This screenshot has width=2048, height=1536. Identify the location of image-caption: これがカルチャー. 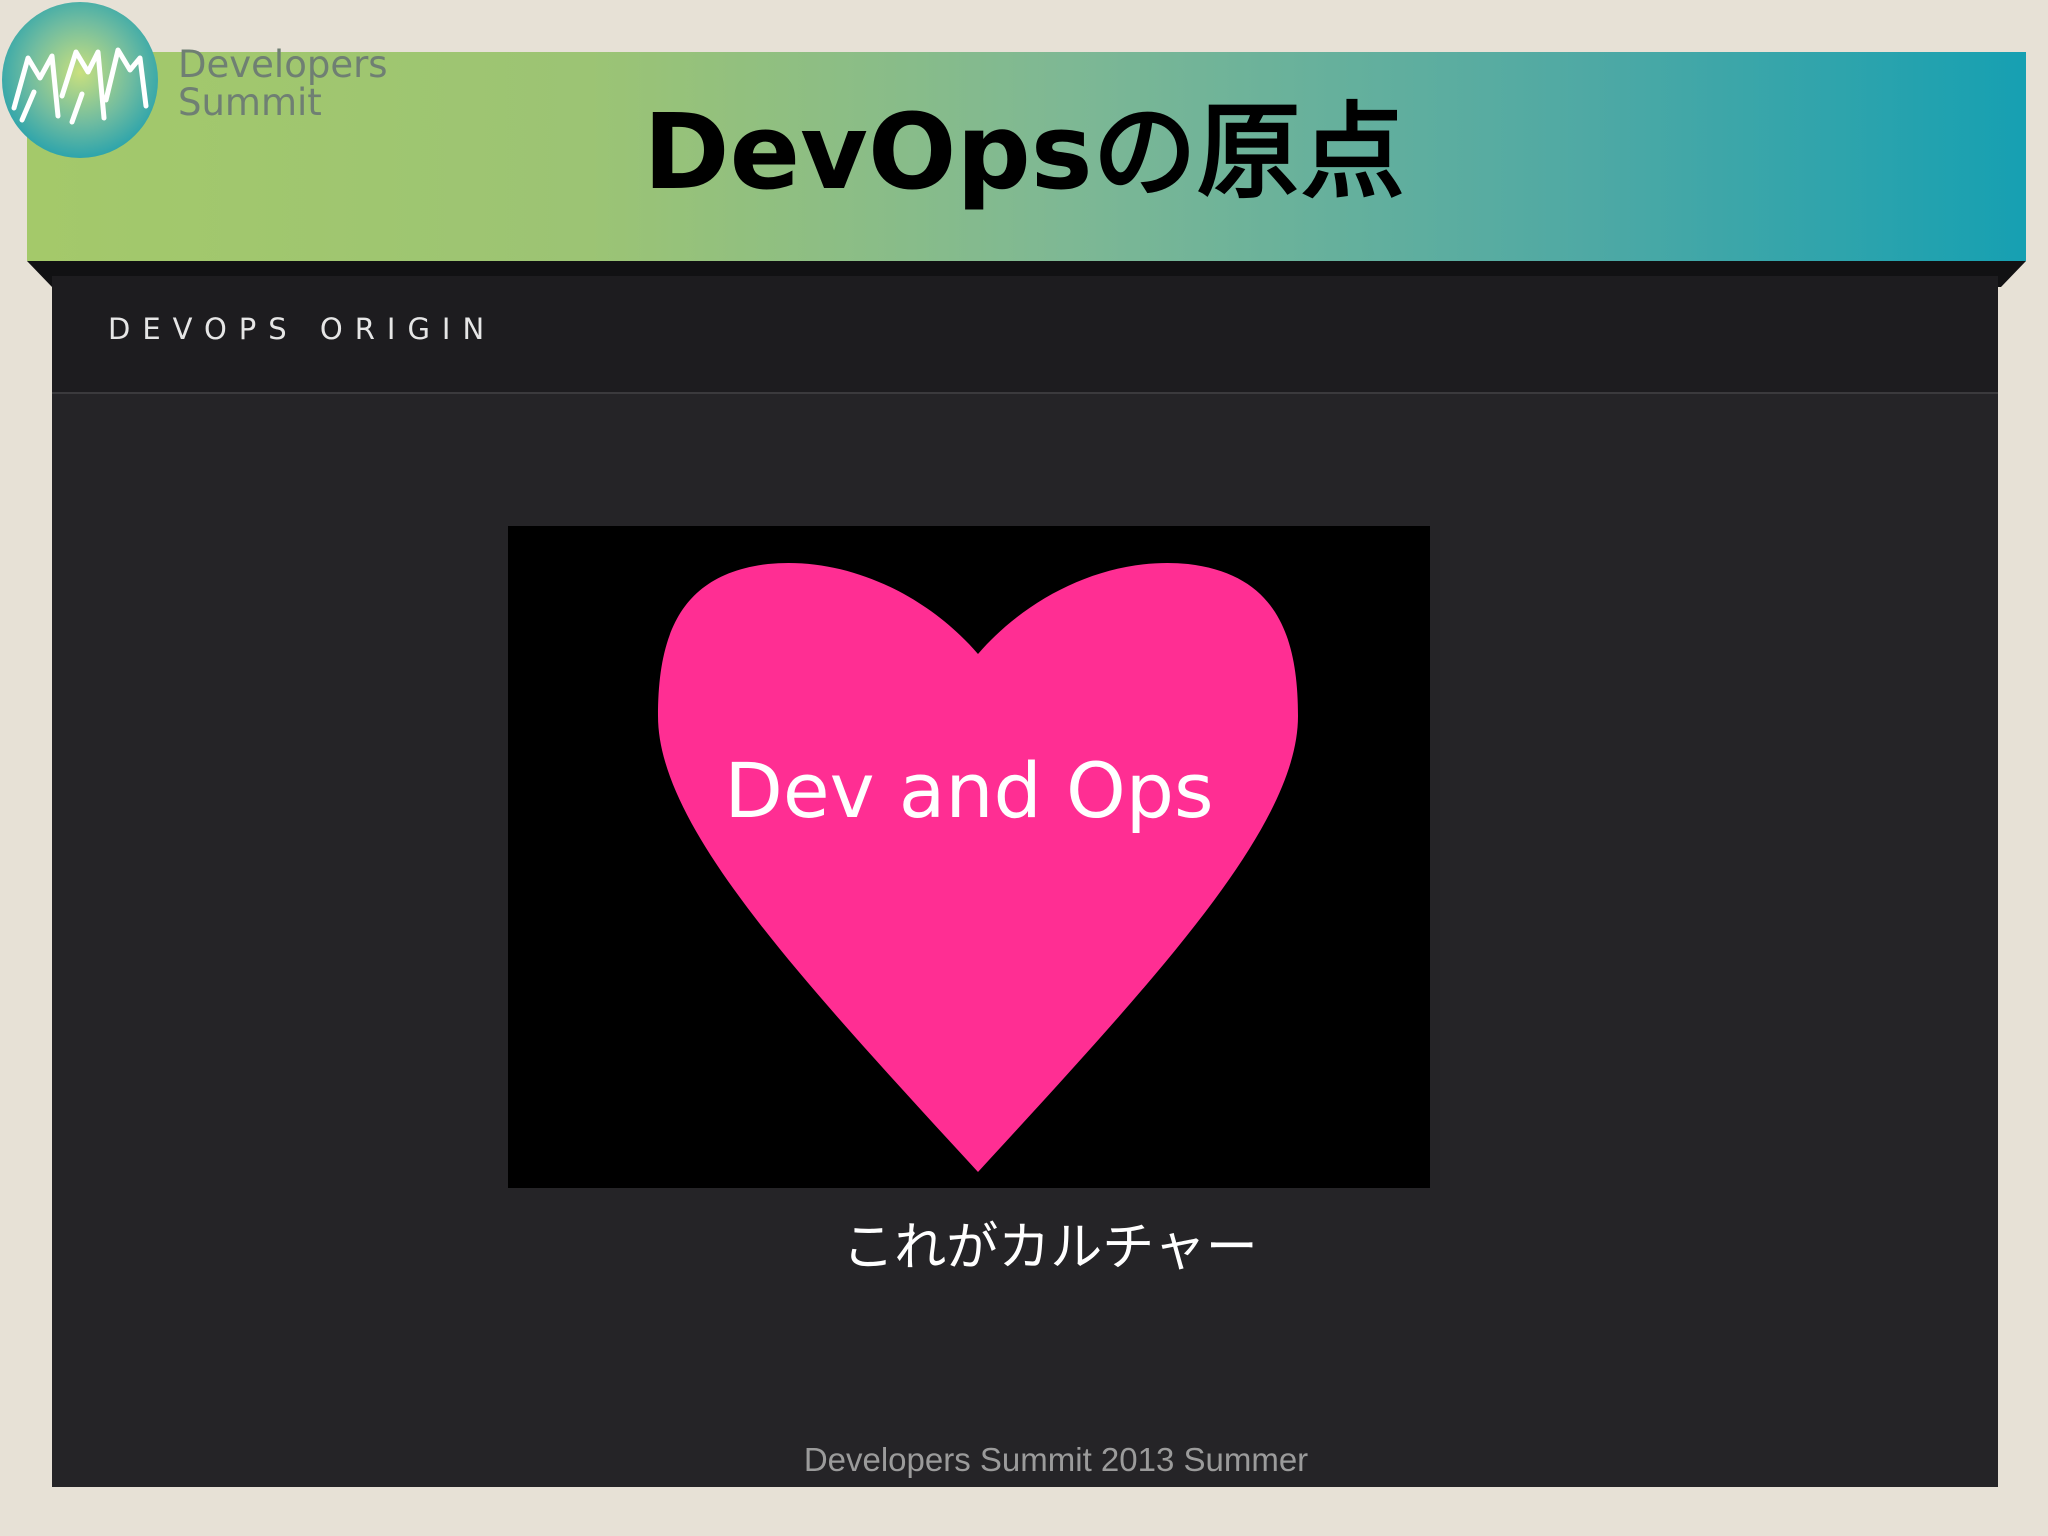
(1050, 1248).